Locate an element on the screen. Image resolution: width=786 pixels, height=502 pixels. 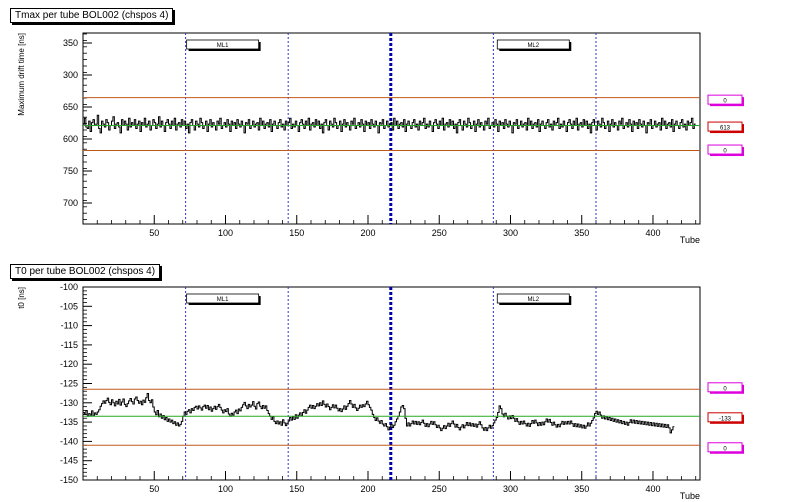
y-tick-label: -105 is located at coordinates (69, 306).